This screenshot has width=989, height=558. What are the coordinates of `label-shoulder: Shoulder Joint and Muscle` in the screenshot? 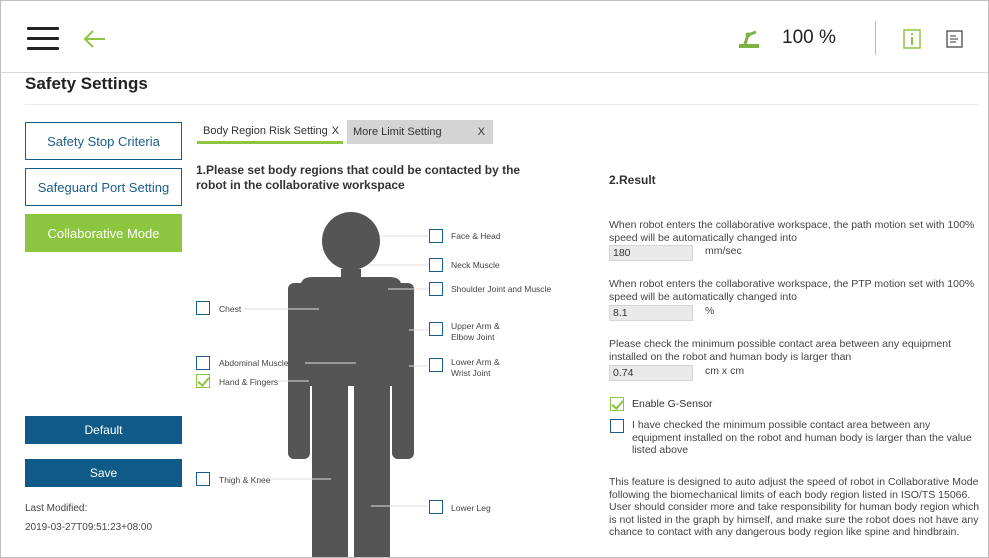 It's located at (501, 289).